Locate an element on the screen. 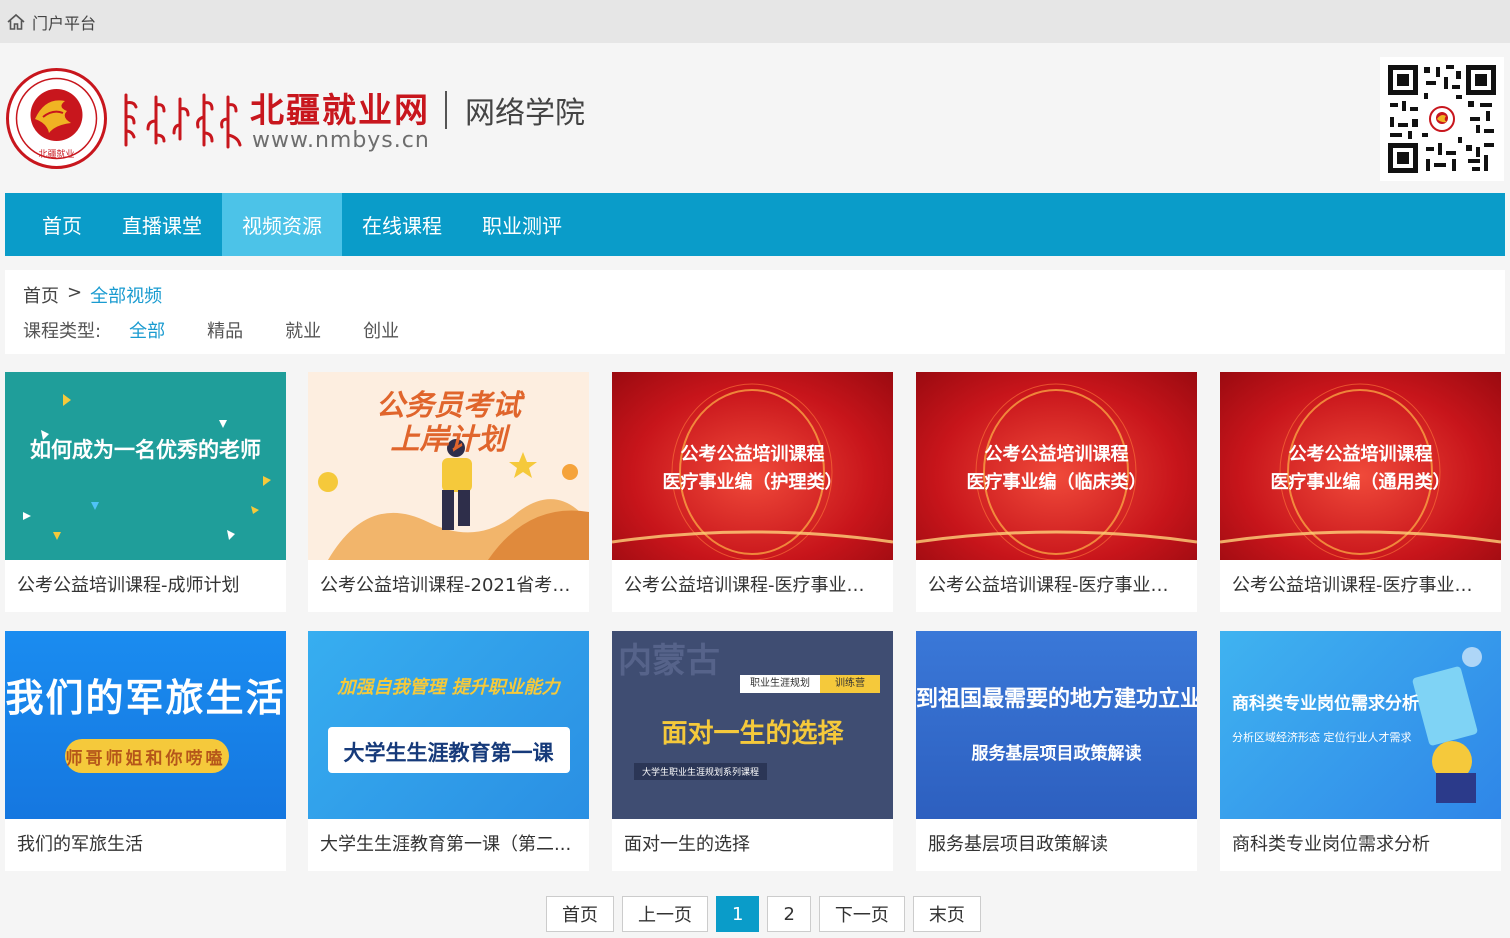  thumbnail-subheadline: 大学生生涯教育第一课 is located at coordinates (448, 753).